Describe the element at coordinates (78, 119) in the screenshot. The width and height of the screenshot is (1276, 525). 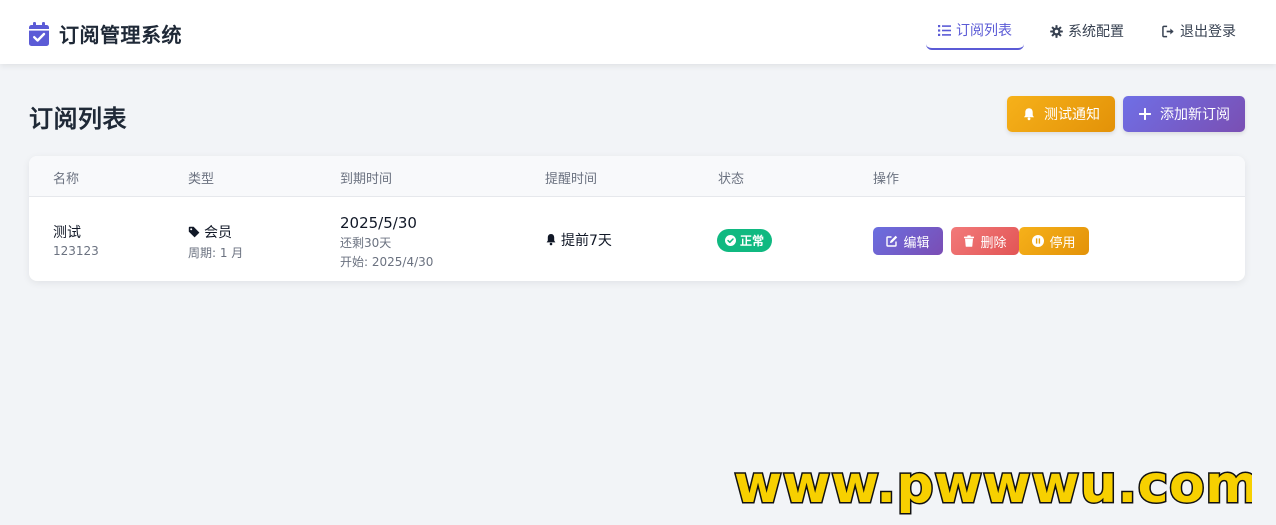
I see `page-title: 订阅列表` at that location.